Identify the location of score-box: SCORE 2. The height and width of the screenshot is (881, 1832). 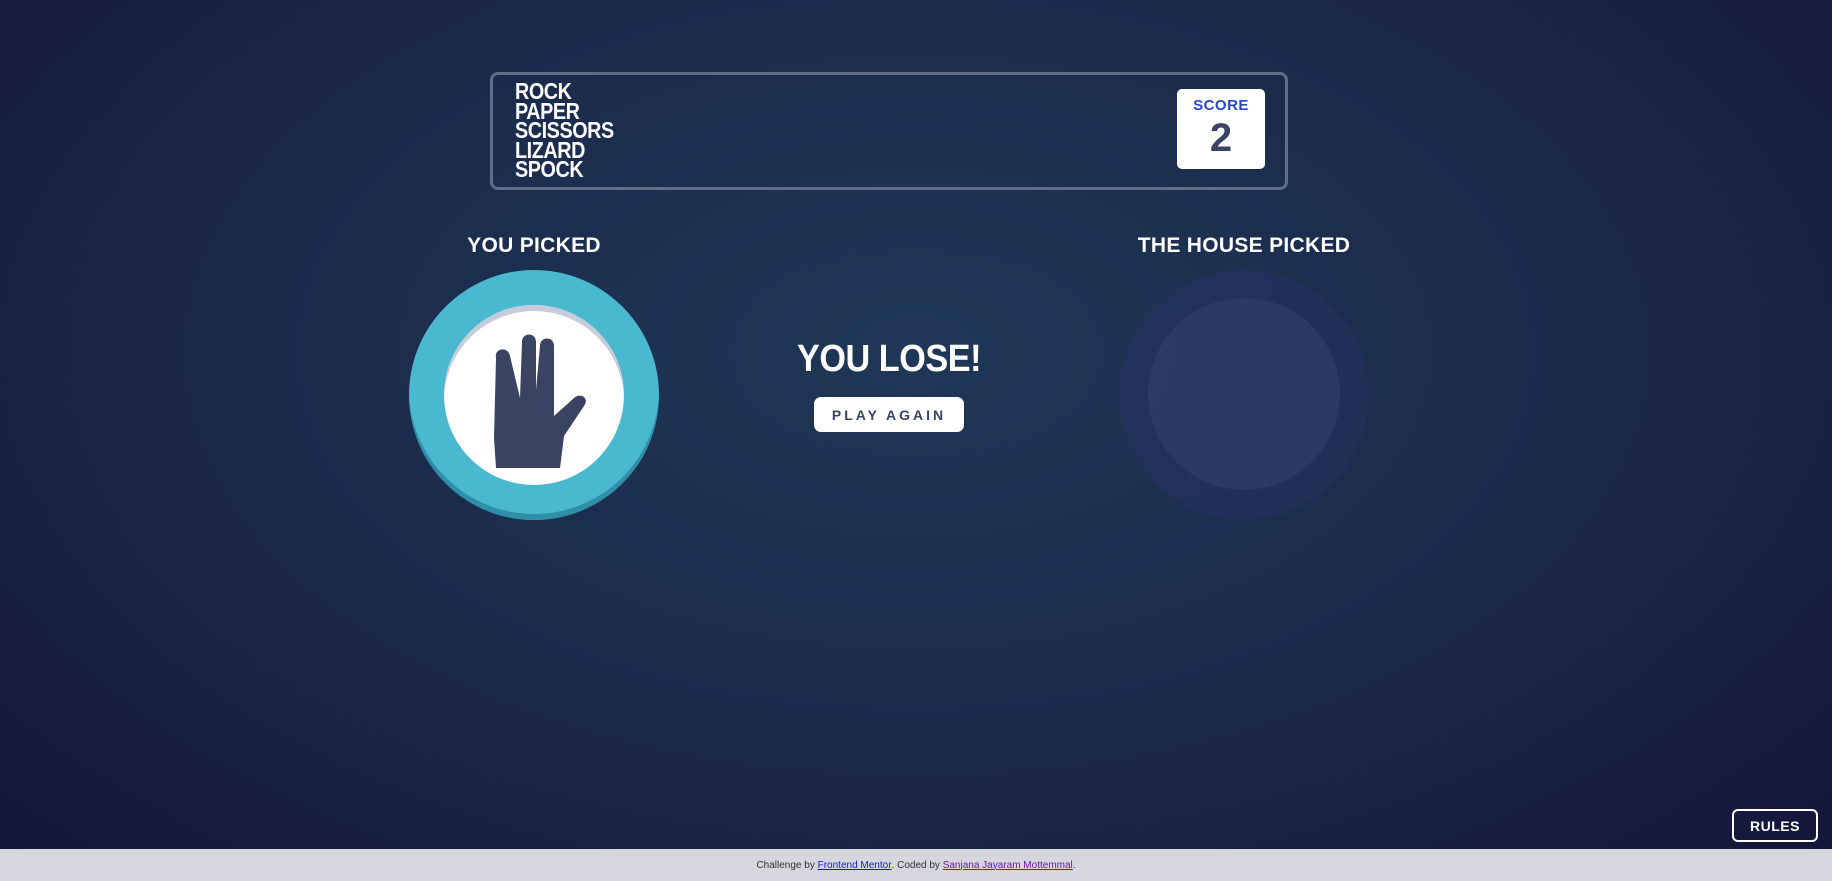
(1221, 129).